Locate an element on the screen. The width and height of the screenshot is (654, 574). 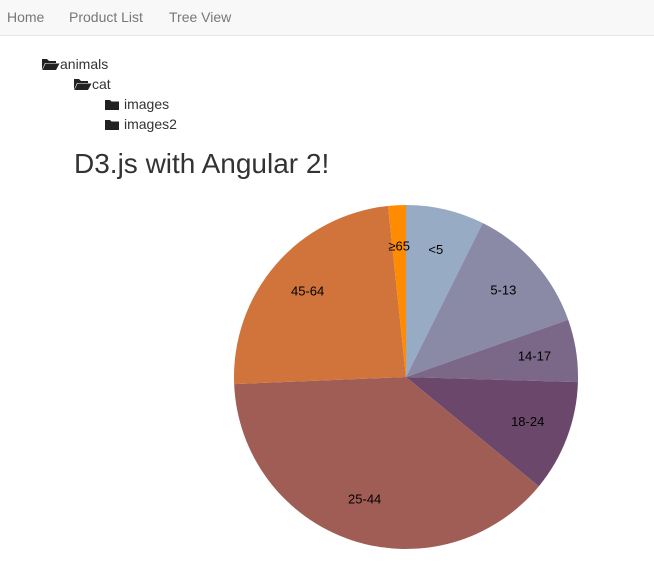
pie-slice-label: <5 is located at coordinates (435, 249).